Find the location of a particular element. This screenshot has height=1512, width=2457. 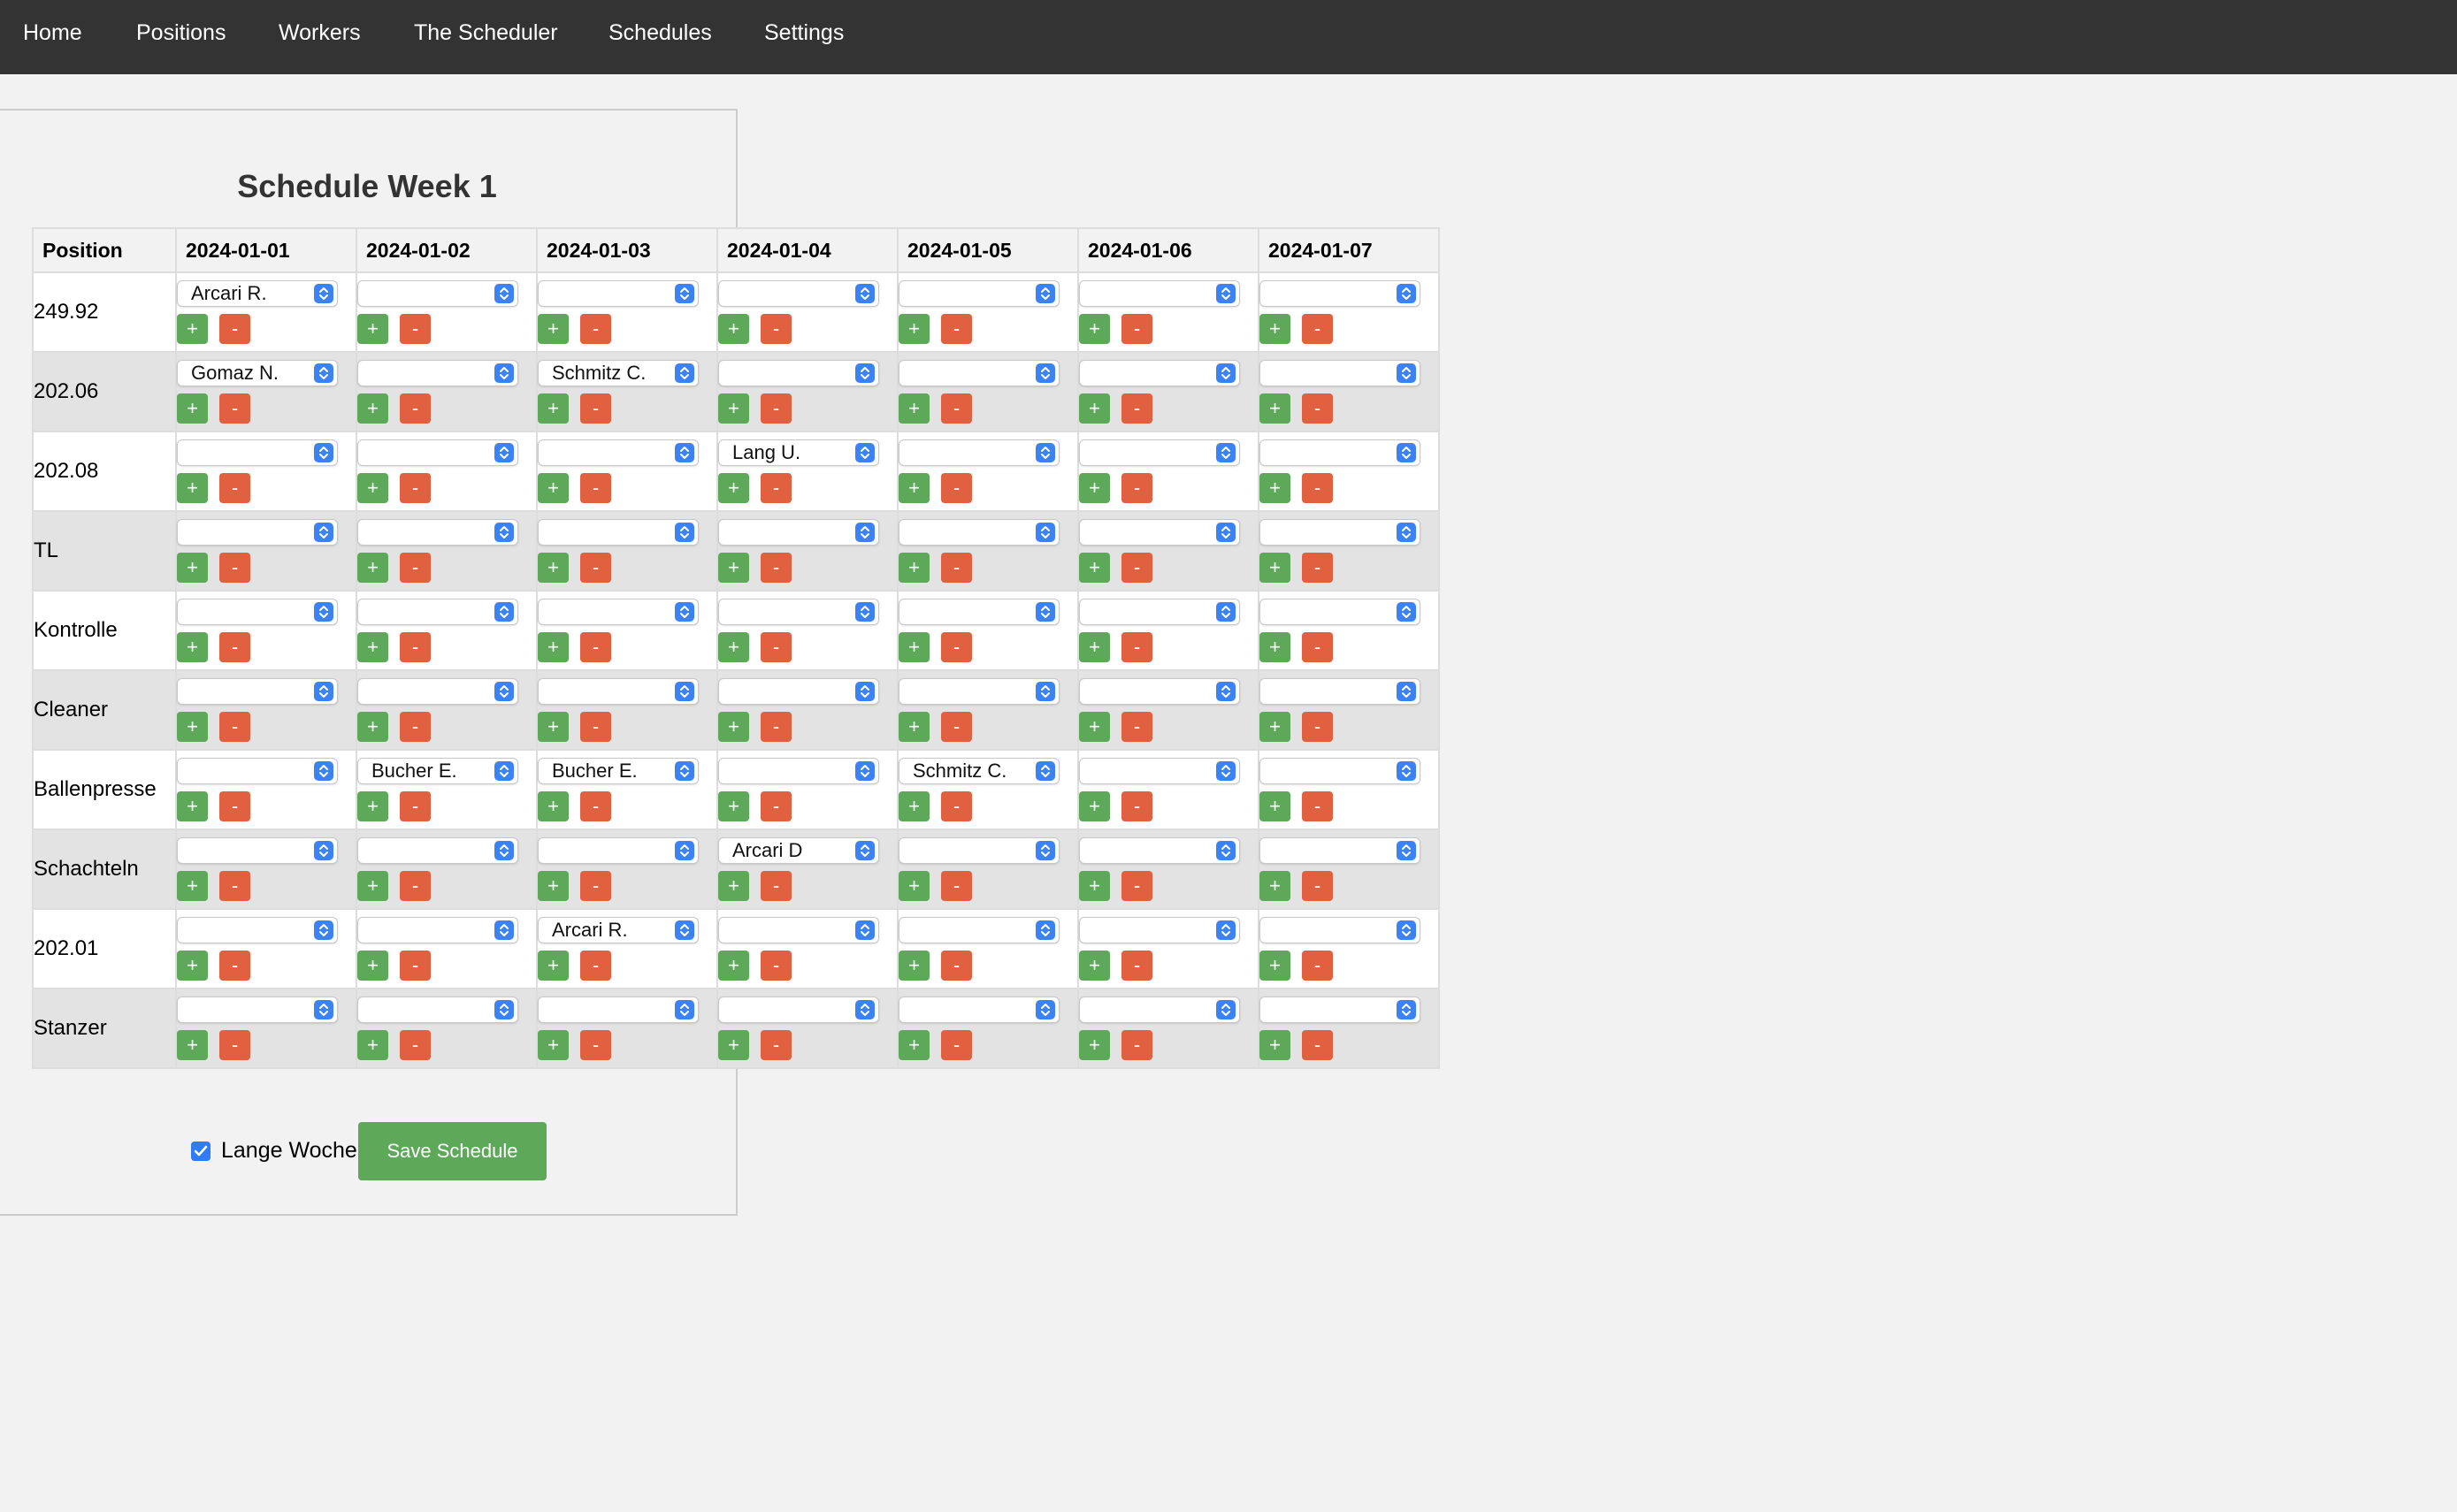

worker-select: Lang U. is located at coordinates (798, 452).